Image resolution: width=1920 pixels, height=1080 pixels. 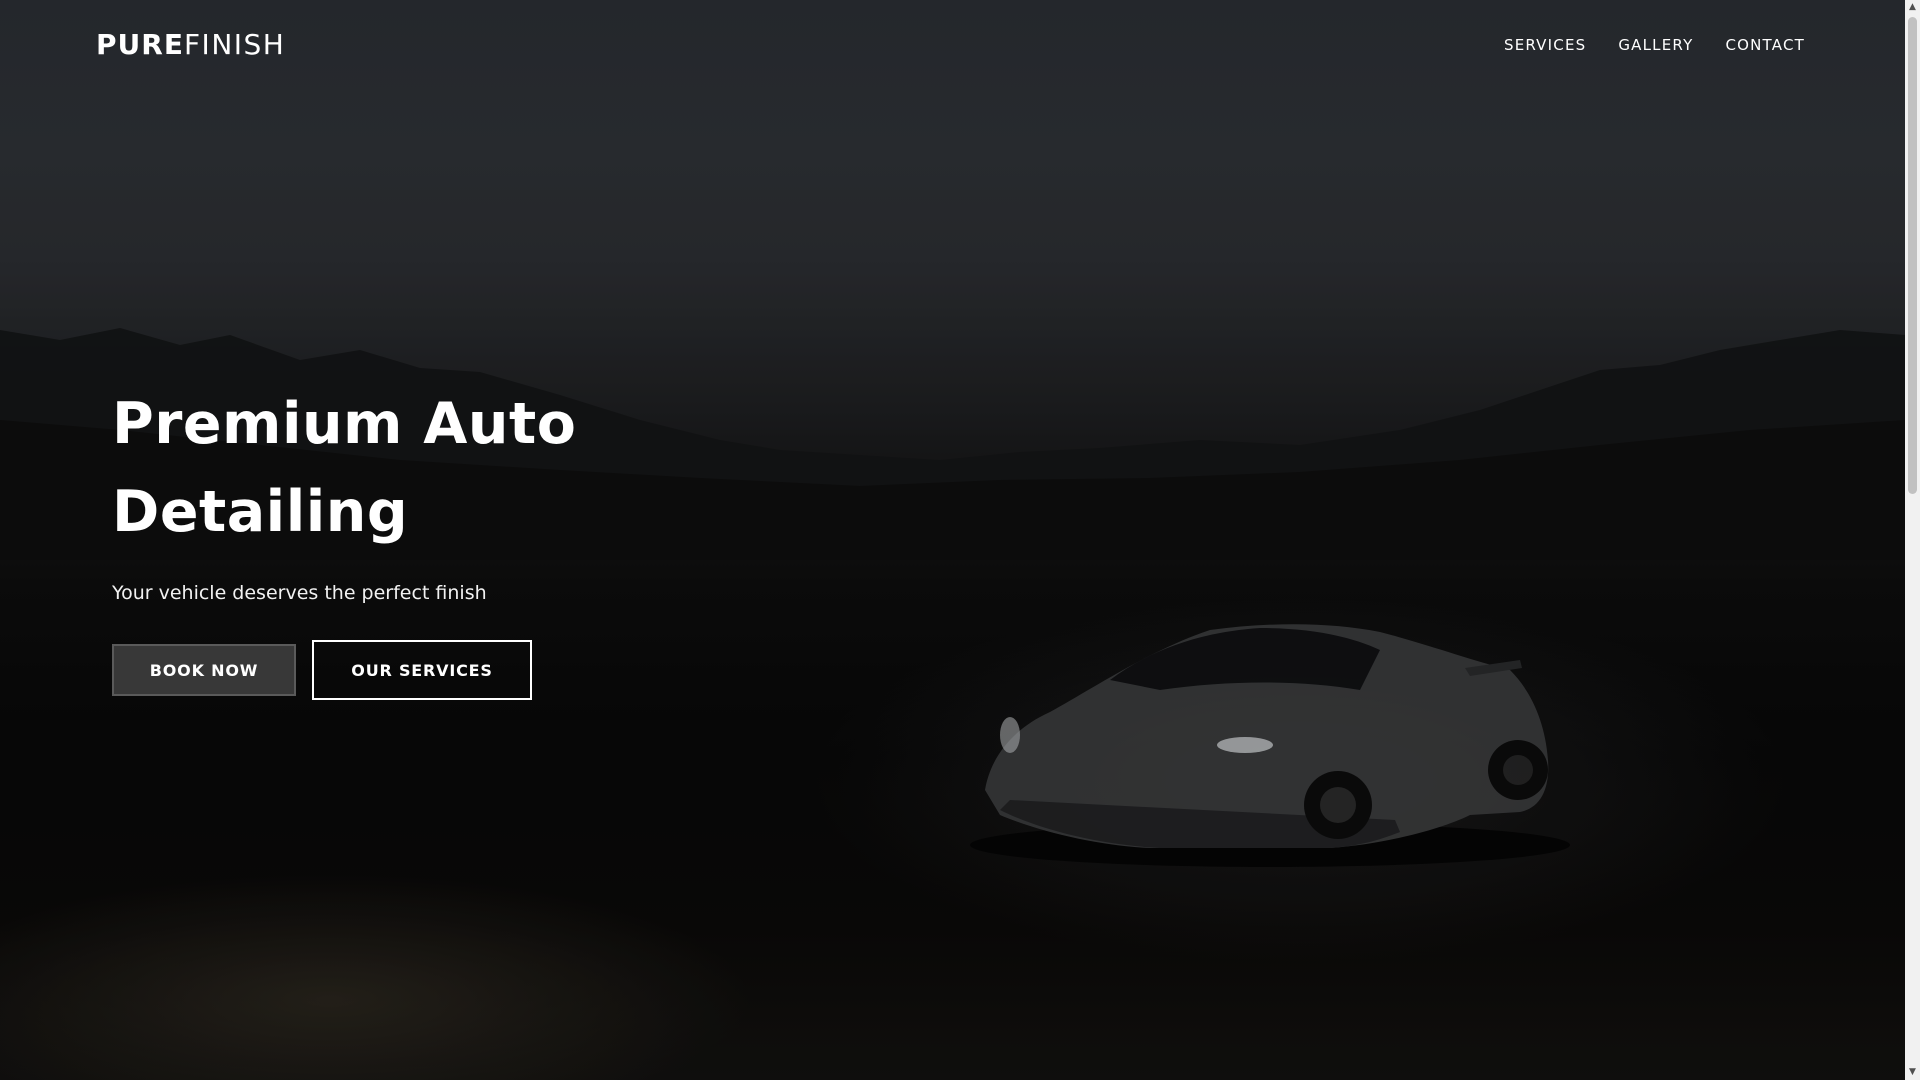 What do you see at coordinates (392, 468) in the screenshot?
I see `hero-title: Premium Auto Detailing` at bounding box center [392, 468].